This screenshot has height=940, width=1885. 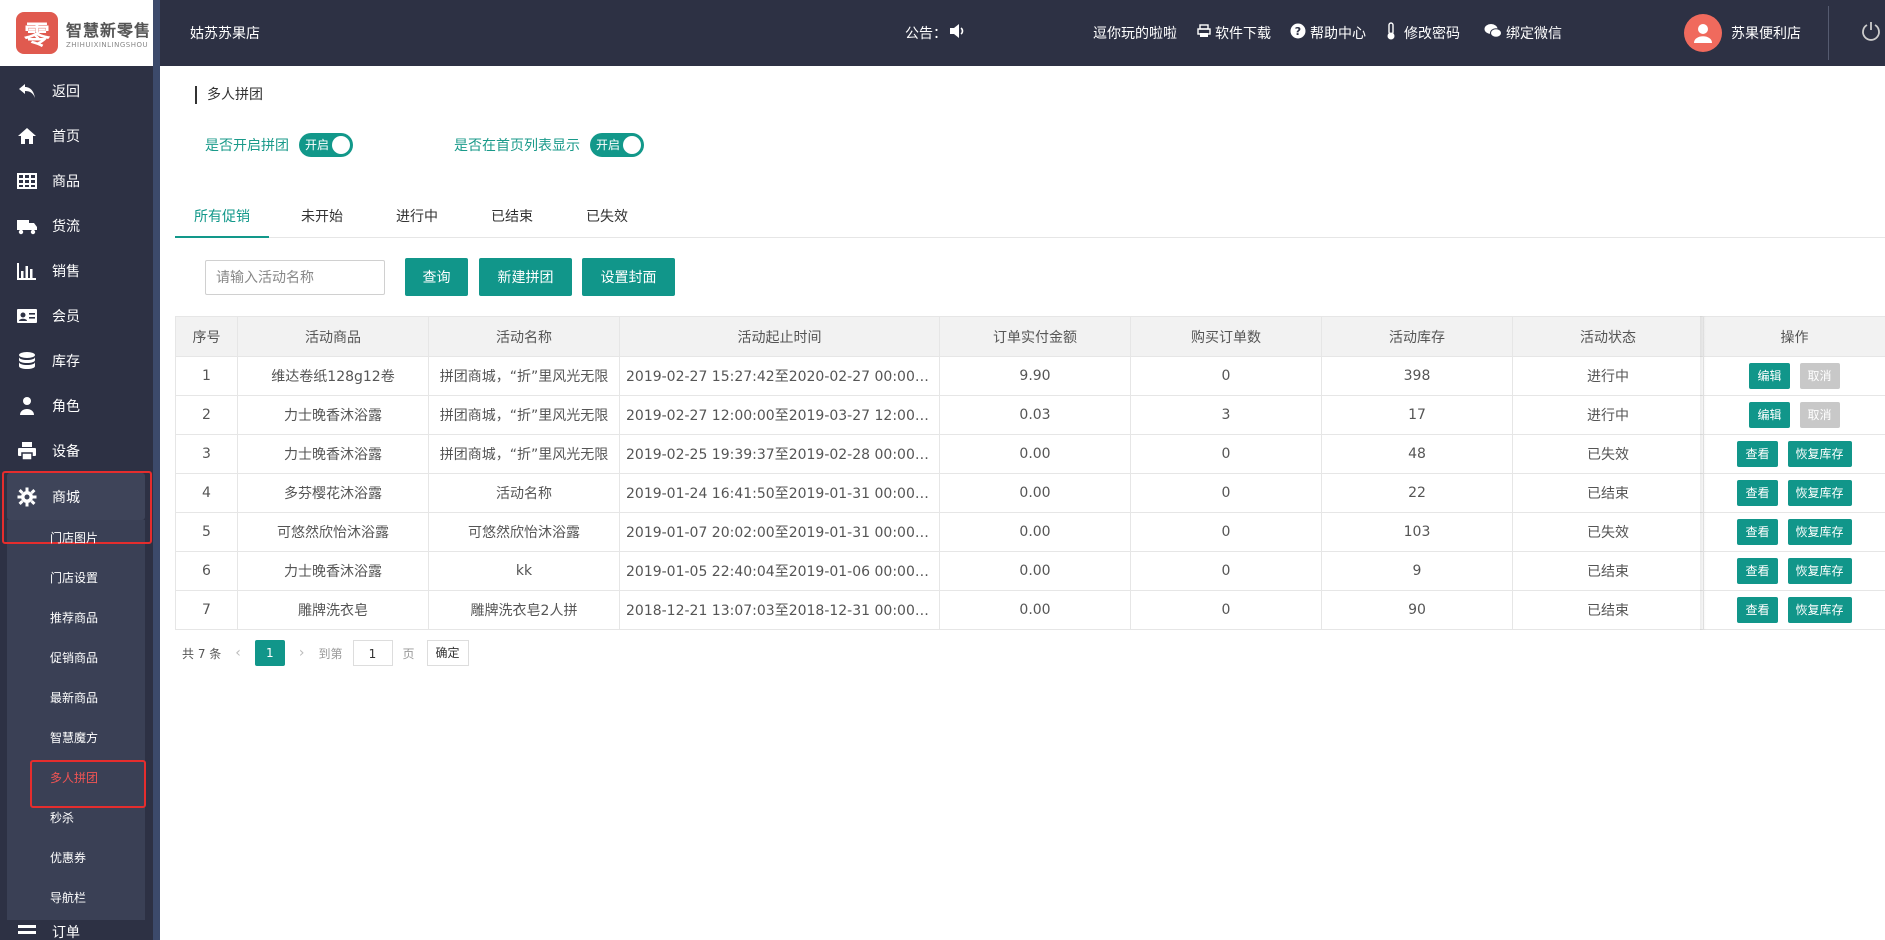 I want to click on cell-stock: 48, so click(x=1417, y=454).